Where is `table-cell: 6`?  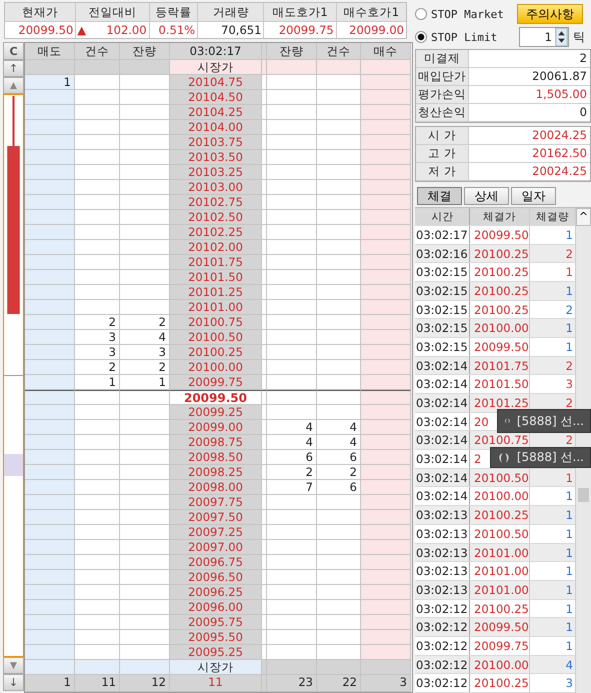 table-cell: 6 is located at coordinates (339, 487).